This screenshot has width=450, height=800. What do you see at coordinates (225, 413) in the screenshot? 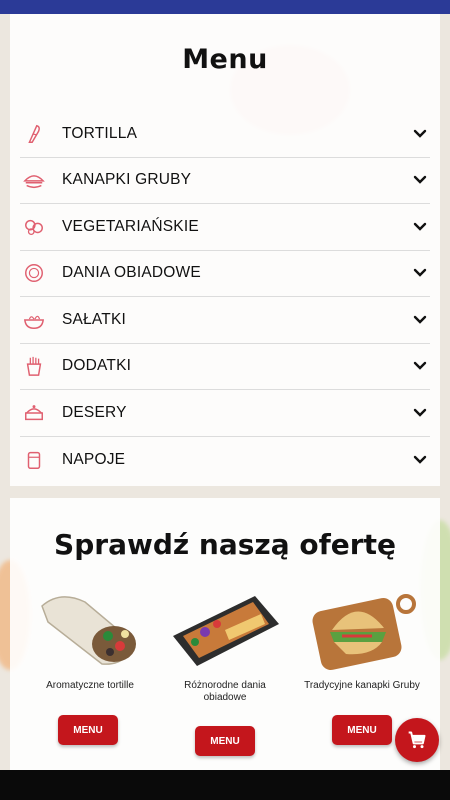
I see `category-desery: DESERY` at bounding box center [225, 413].